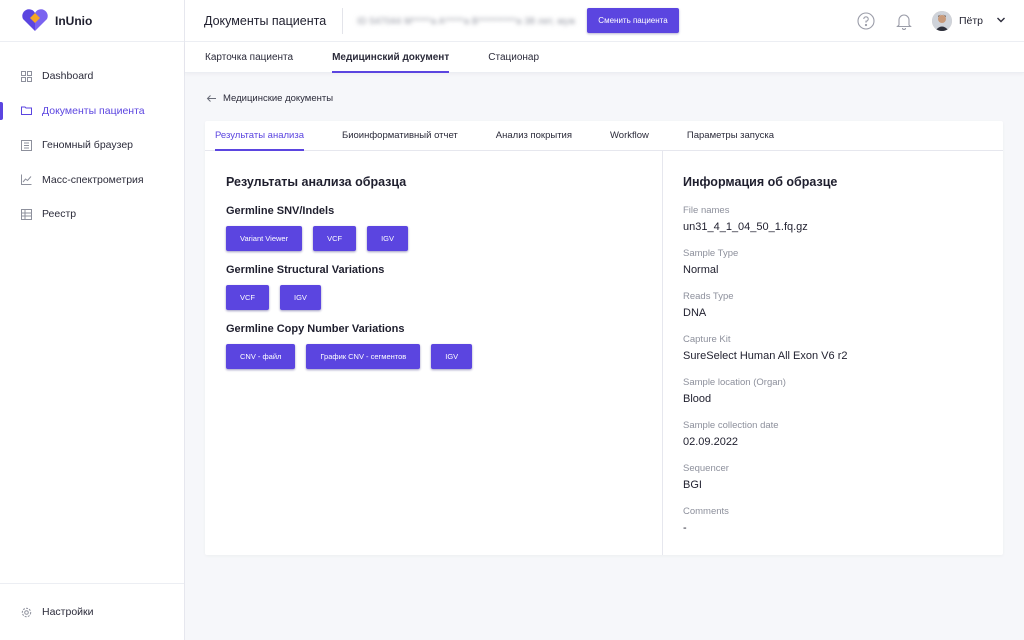 The height and width of the screenshot is (640, 1024). I want to click on info-value: BGI, so click(692, 485).